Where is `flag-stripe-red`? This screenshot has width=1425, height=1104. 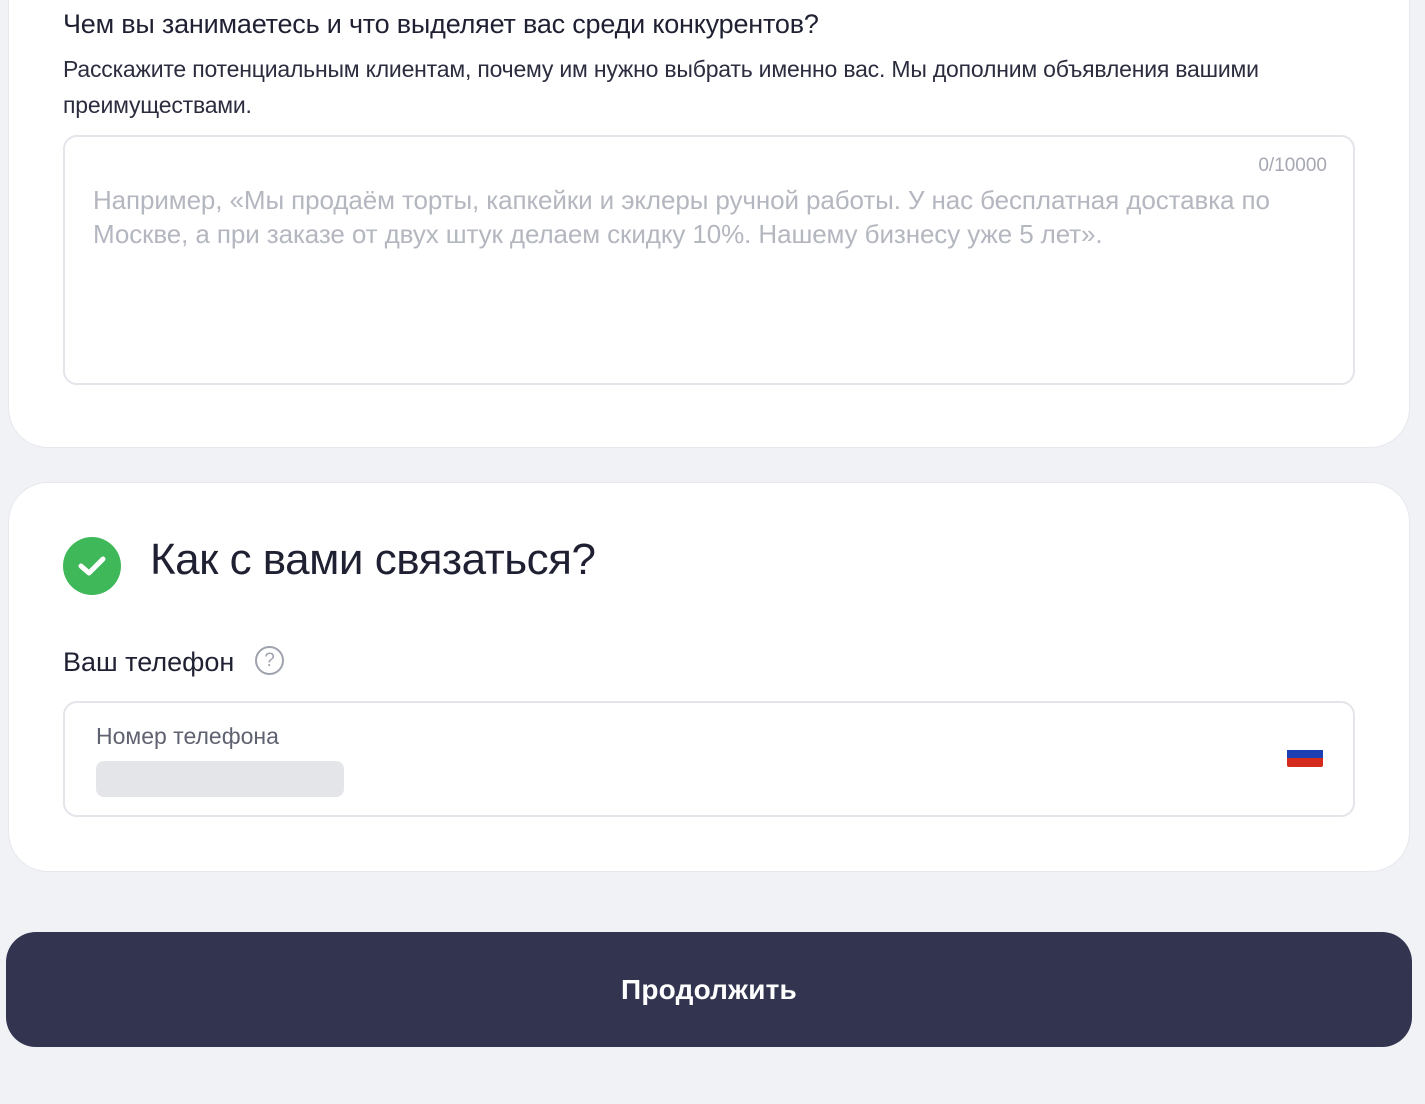
flag-stripe-red is located at coordinates (1305, 762).